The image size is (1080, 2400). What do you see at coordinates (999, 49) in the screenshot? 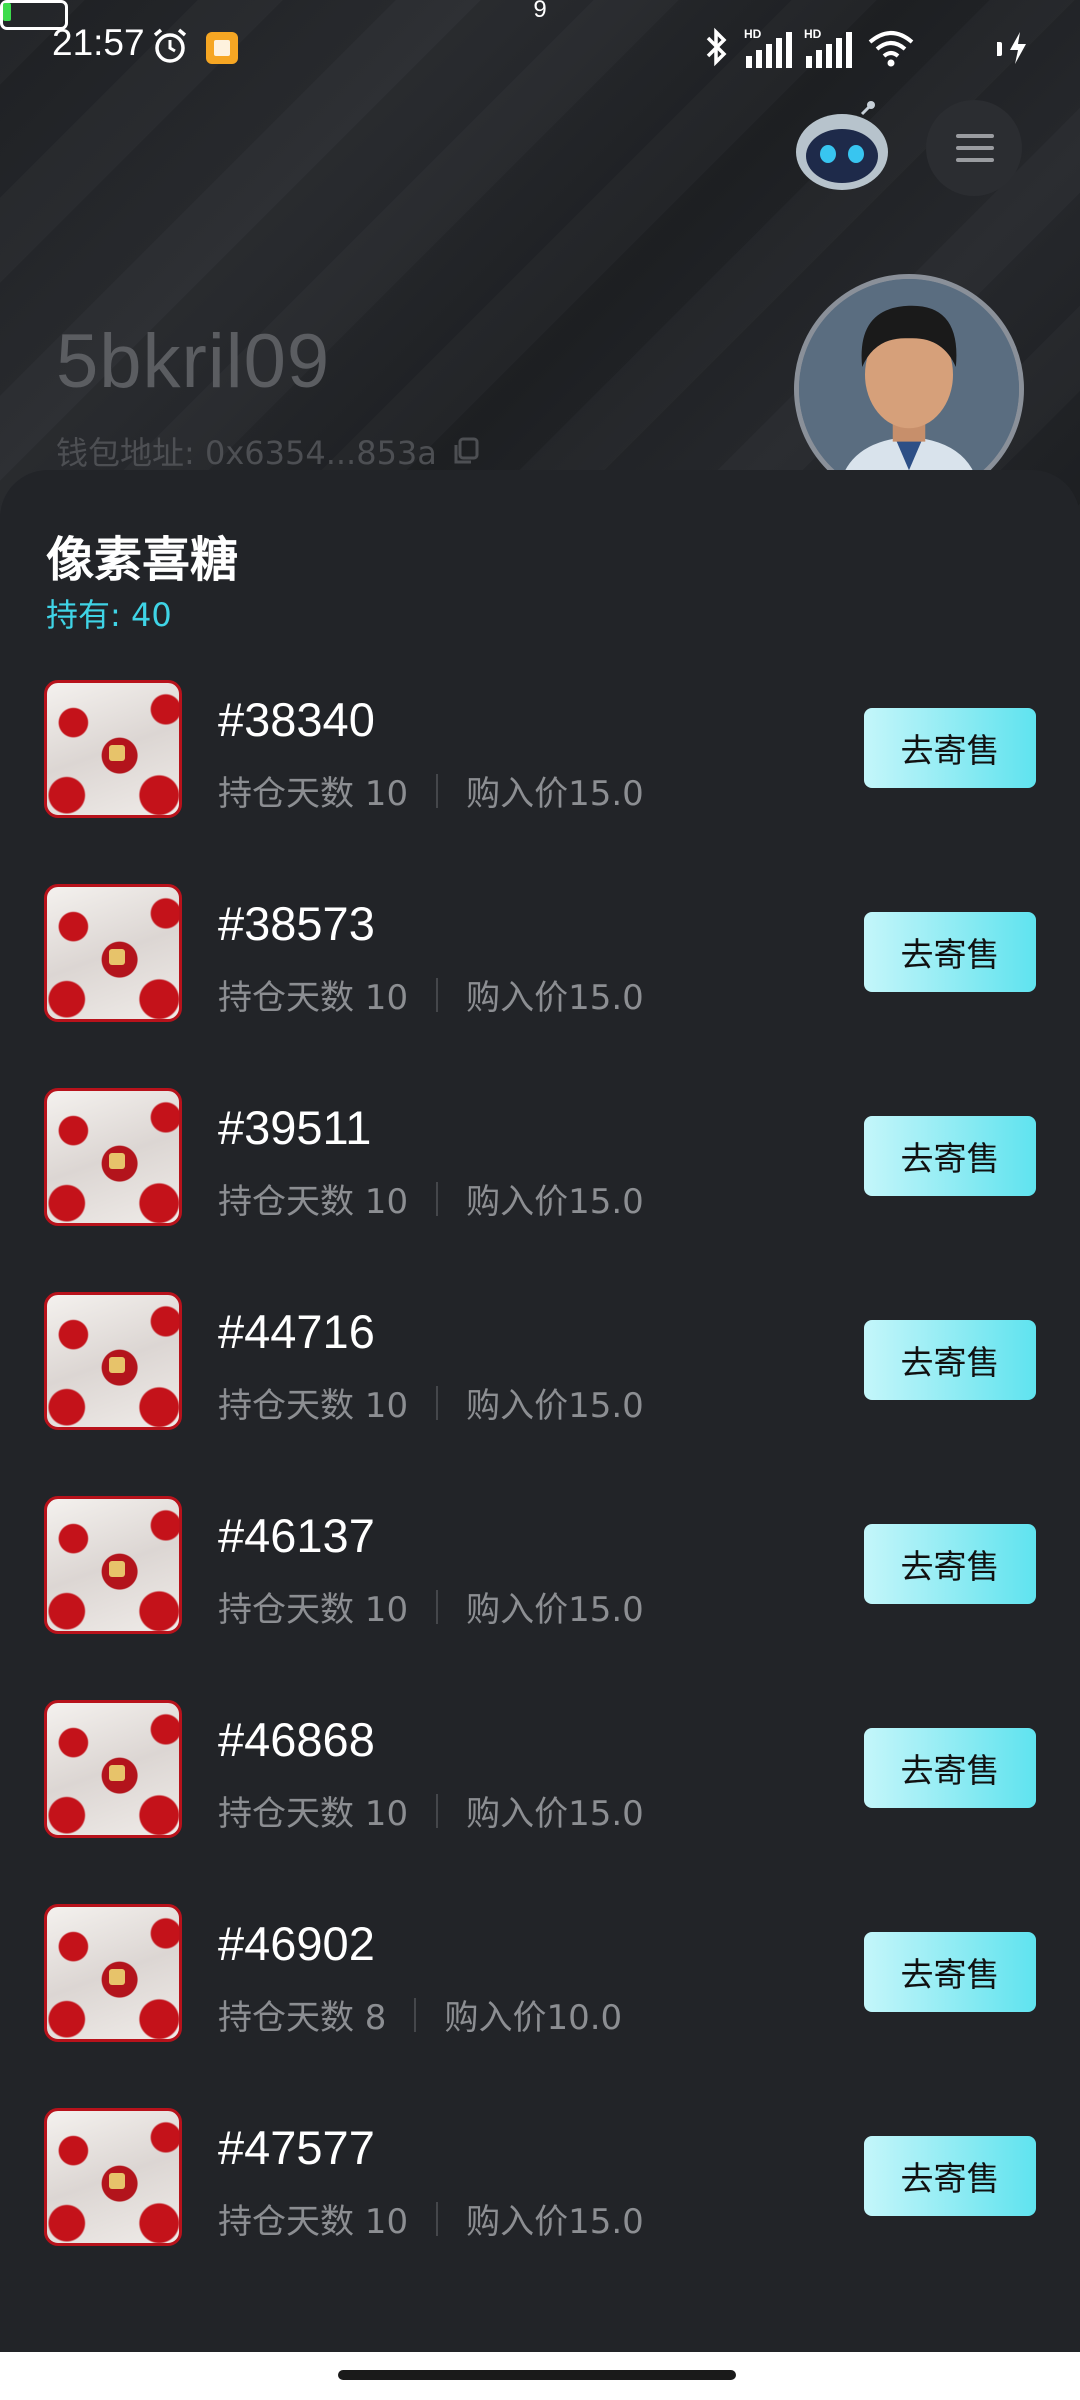
I see `battery-nub` at bounding box center [999, 49].